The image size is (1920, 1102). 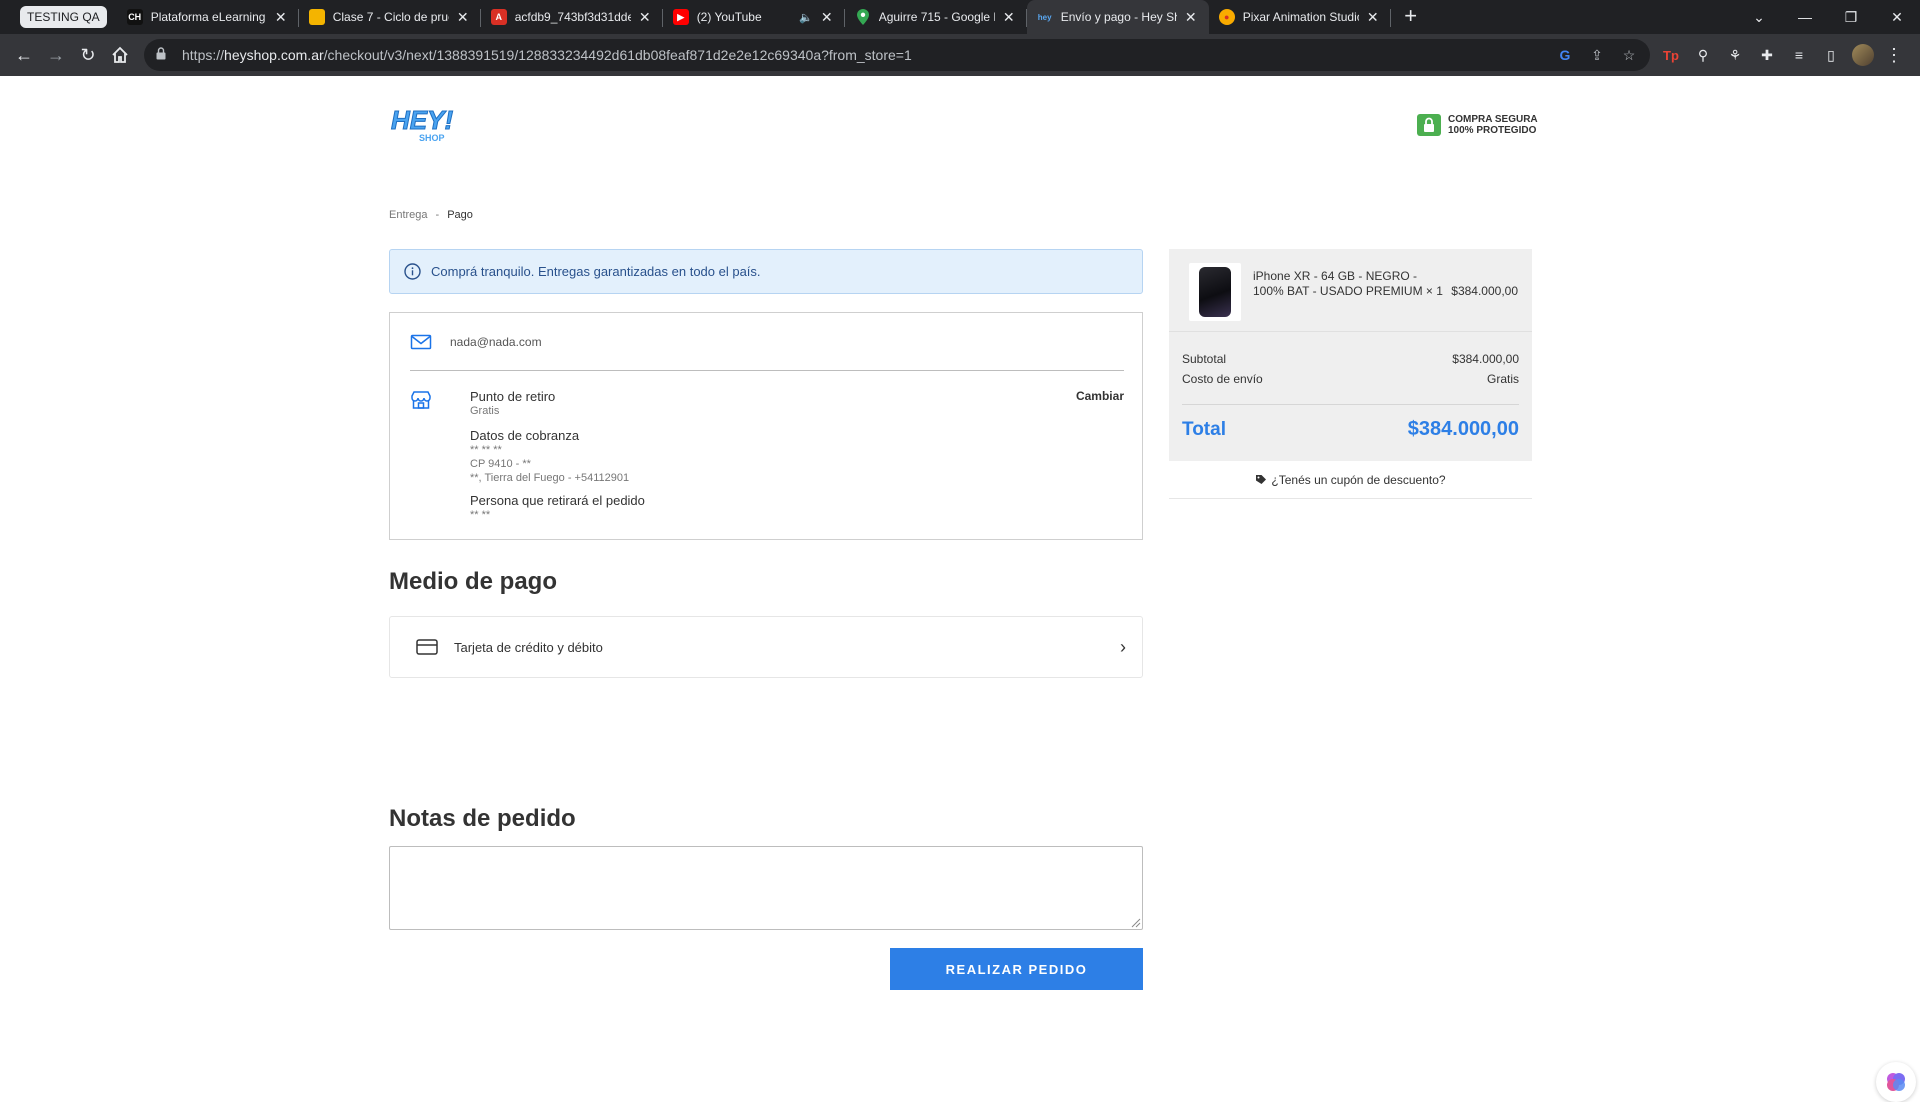 What do you see at coordinates (24, 55) in the screenshot?
I see `back-icon: ←` at bounding box center [24, 55].